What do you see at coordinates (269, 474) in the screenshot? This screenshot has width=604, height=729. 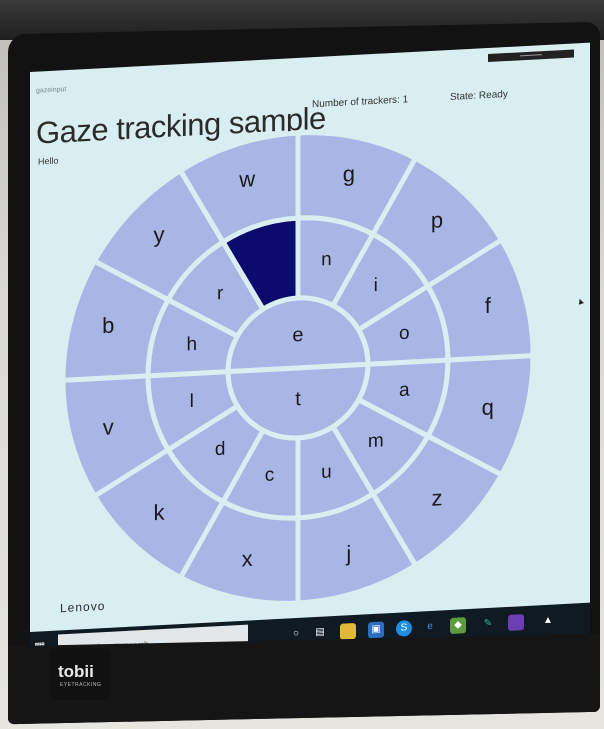 I see `middle-letter-6: c` at bounding box center [269, 474].